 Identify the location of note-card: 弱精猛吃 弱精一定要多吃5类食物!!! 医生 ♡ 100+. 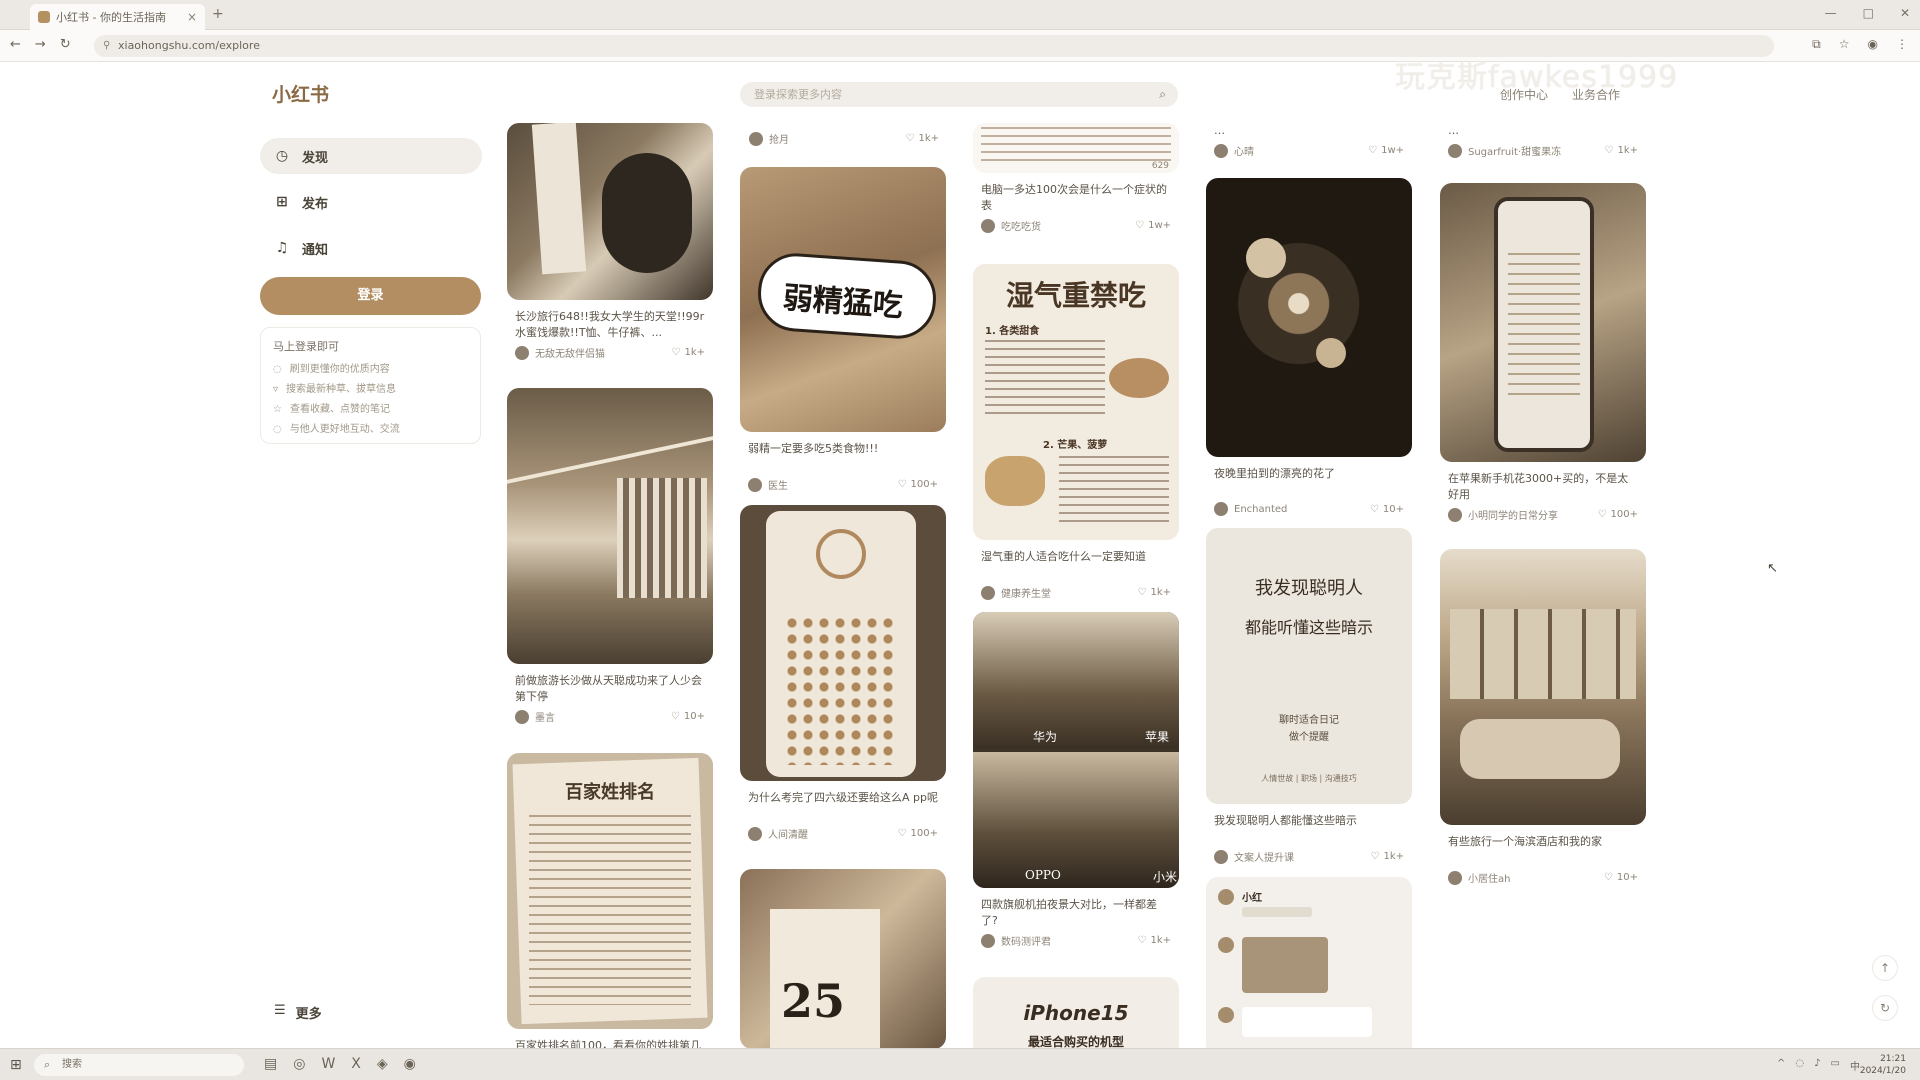
(843, 329).